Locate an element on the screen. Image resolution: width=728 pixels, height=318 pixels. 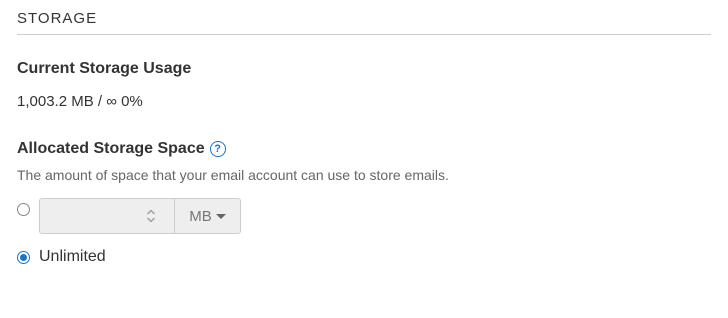
section-divider is located at coordinates (364, 34).